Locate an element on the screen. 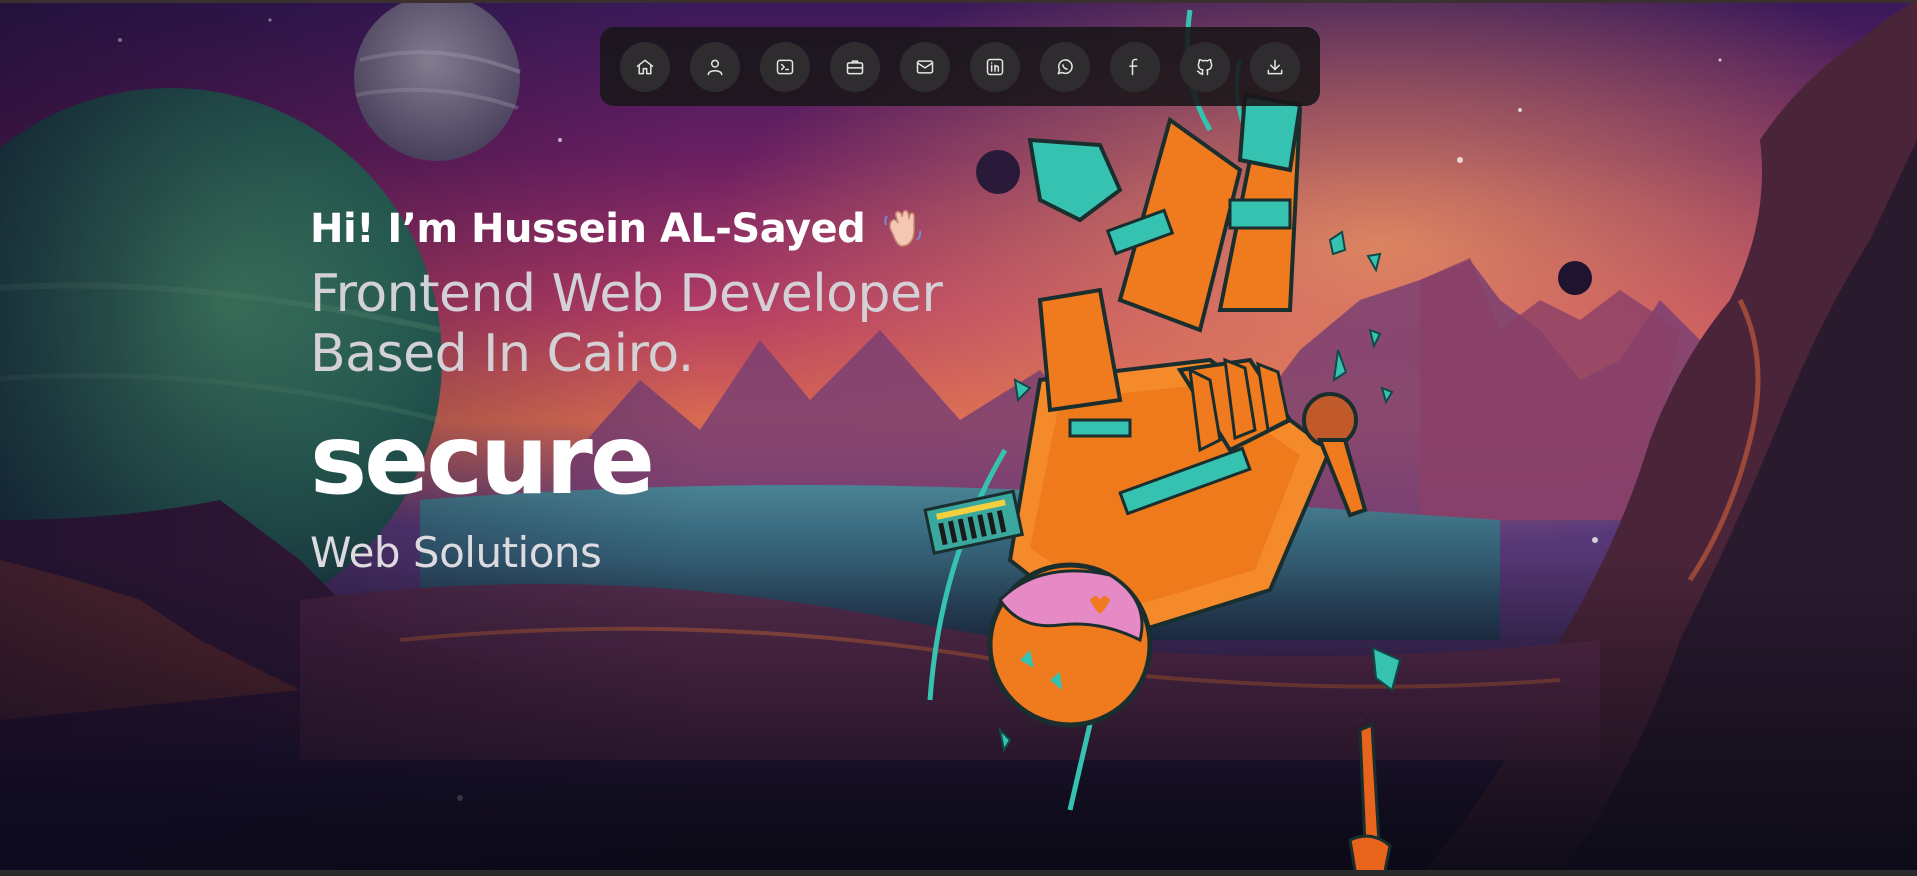 This screenshot has height=876, width=1917. nav-github-button is located at coordinates (1205, 66).